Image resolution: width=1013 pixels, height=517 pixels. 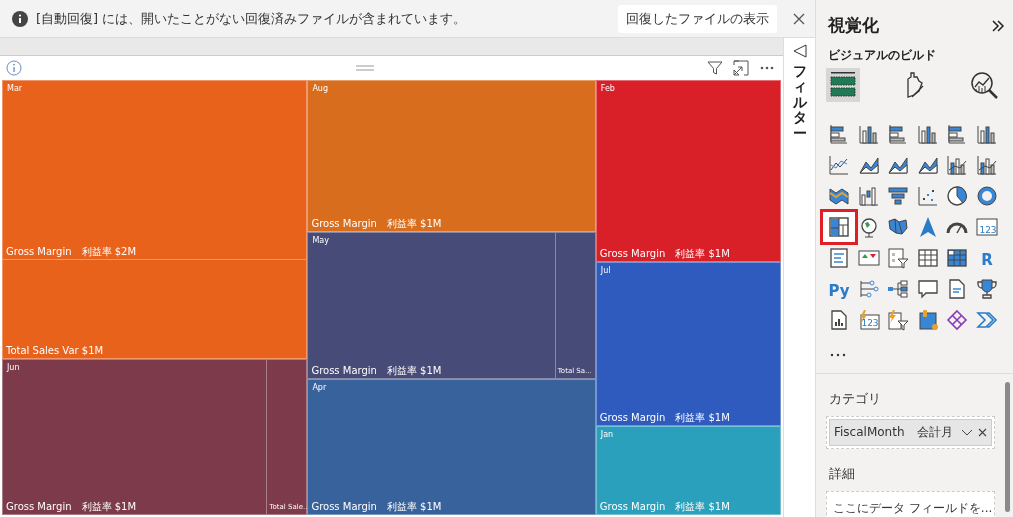 I want to click on tile-label: Feb, so click(x=607, y=88).